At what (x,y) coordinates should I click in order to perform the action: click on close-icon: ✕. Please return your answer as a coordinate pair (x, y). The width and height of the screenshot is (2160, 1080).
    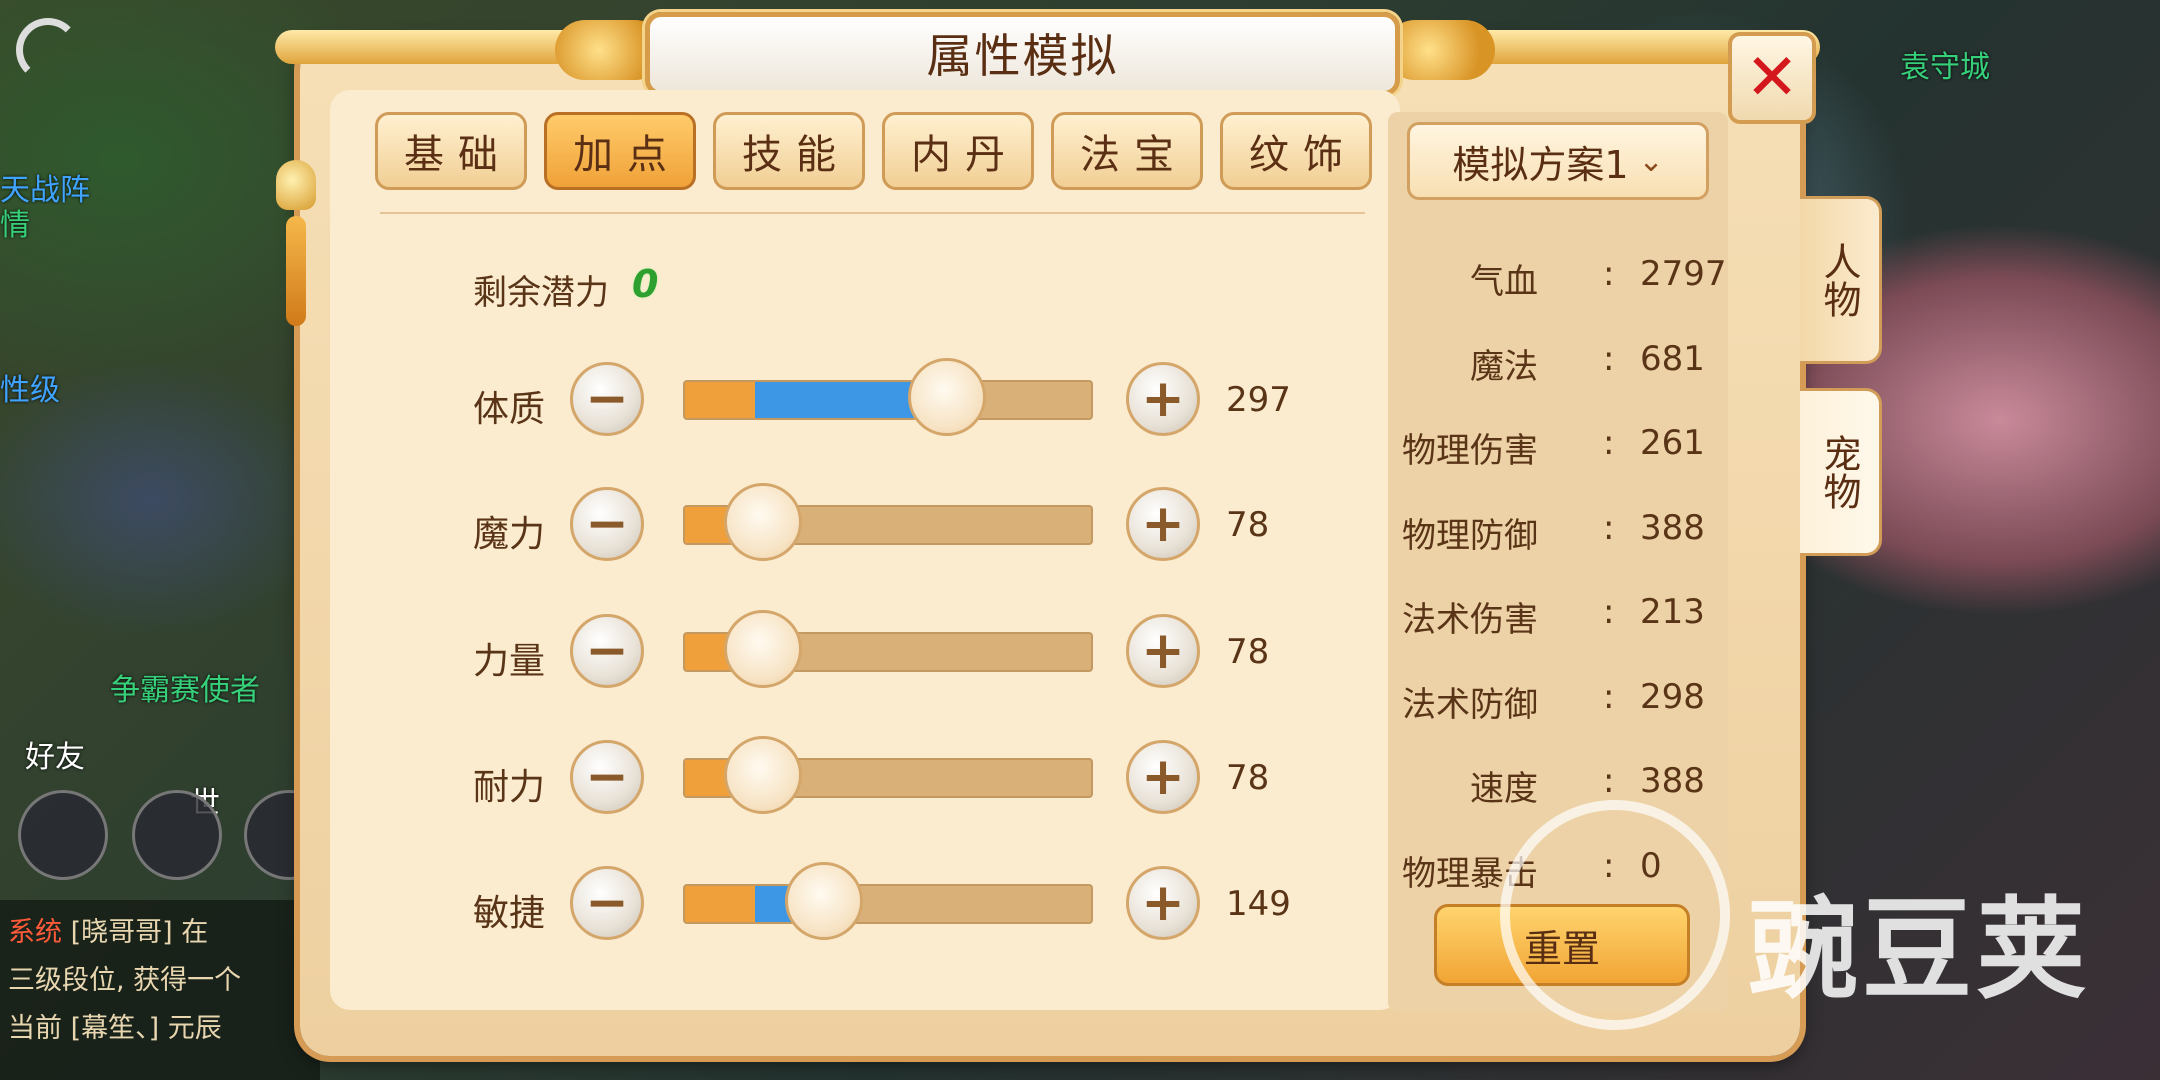
    Looking at the image, I should click on (1772, 78).